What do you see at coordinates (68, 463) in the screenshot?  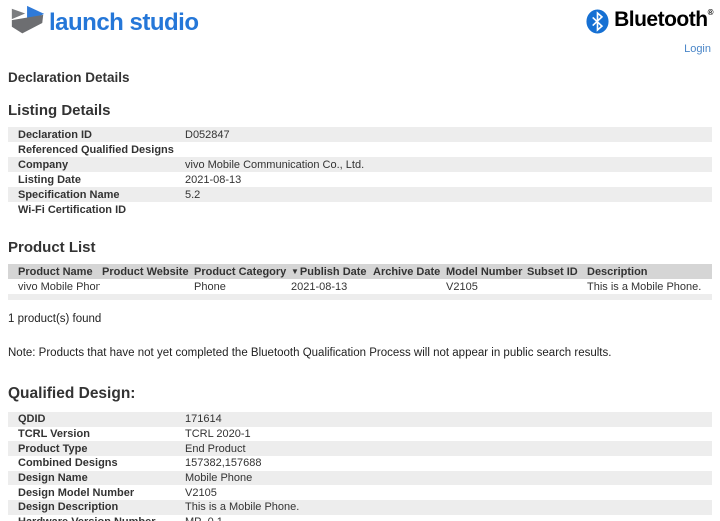 I see `row-label: Combined Designs` at bounding box center [68, 463].